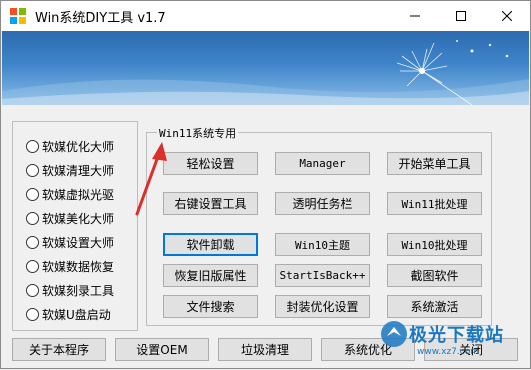 Image resolution: width=531 pixels, height=370 pixels. Describe the element at coordinates (322, 306) in the screenshot. I see `package-optimize-settings-button: 封装优化设置` at that location.